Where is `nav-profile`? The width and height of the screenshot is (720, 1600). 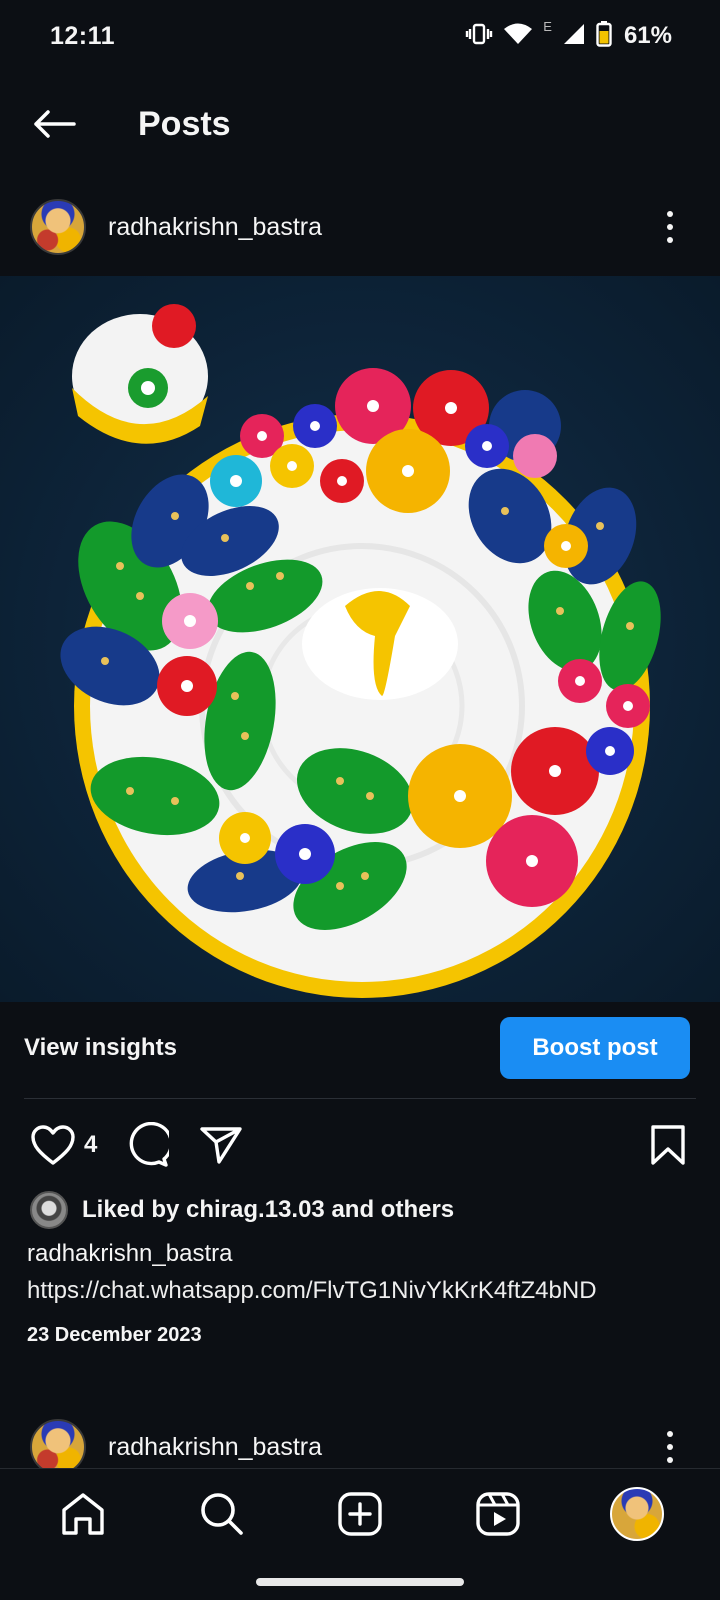
nav-profile is located at coordinates (637, 1514).